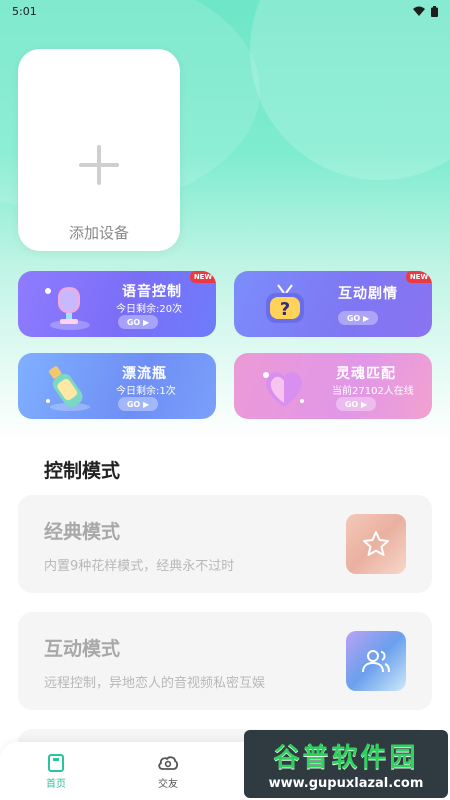 The height and width of the screenshot is (800, 450). I want to click on status-icons, so click(425, 11).